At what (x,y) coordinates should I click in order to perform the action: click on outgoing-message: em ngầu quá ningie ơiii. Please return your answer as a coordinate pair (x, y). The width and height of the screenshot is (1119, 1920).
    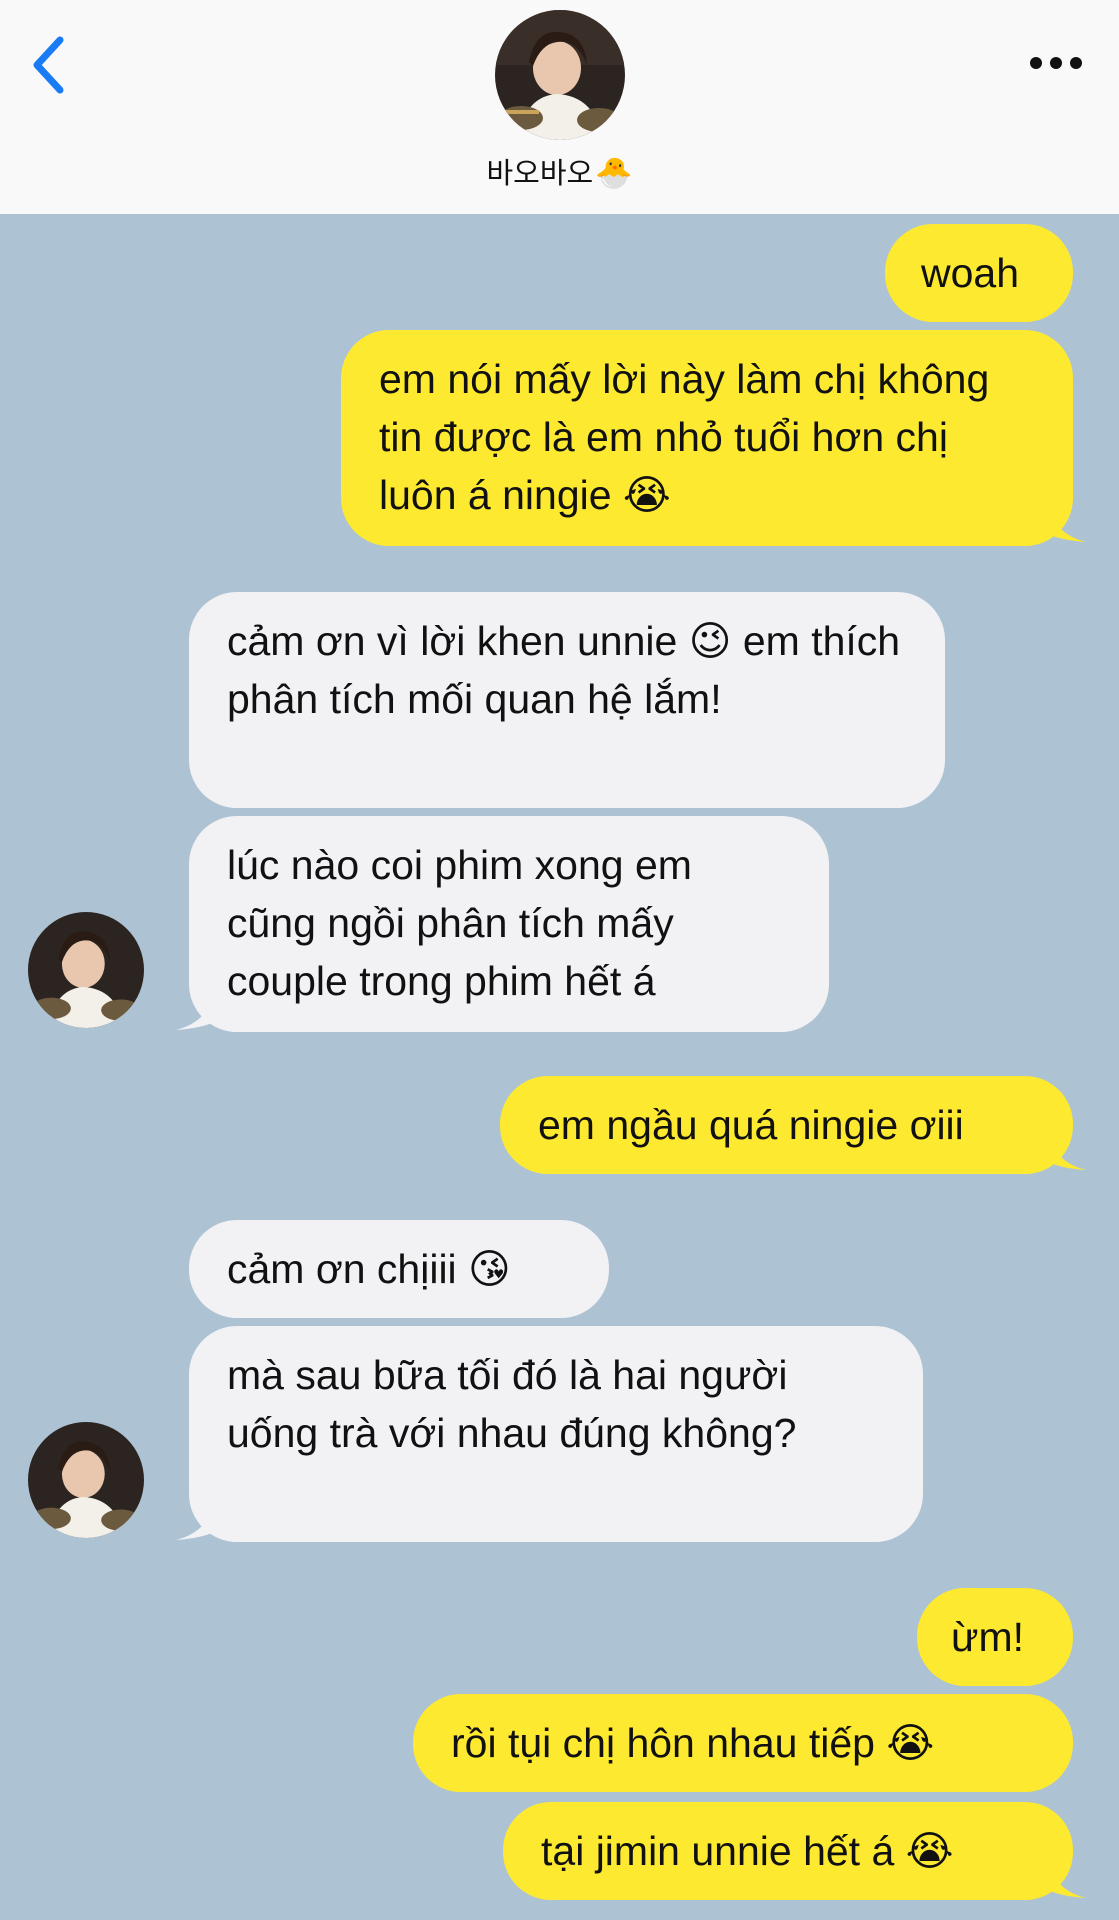
    Looking at the image, I should click on (786, 1125).